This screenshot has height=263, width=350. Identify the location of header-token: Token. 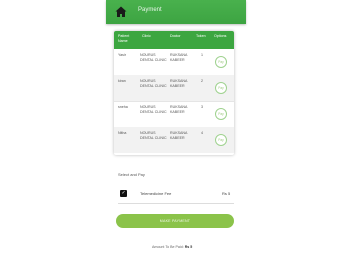
(201, 36).